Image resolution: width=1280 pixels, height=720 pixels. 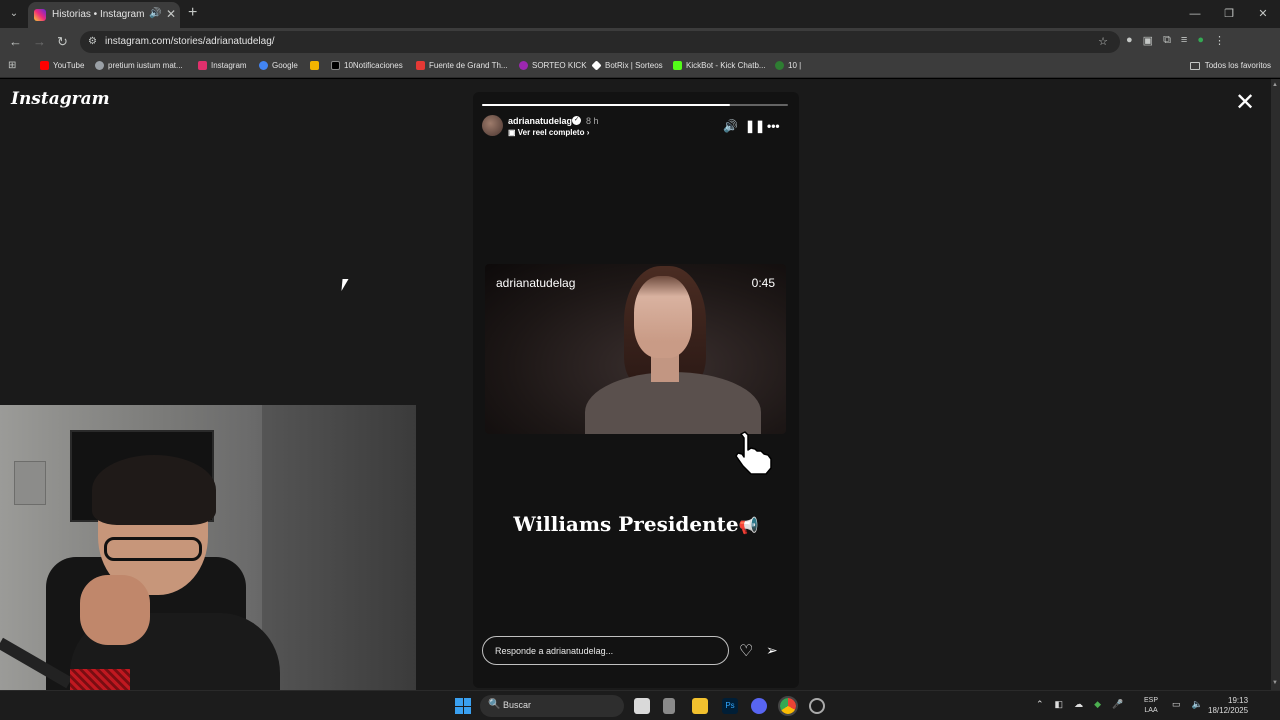 I want to click on verified-badge-icon: ✓, so click(x=576, y=120).